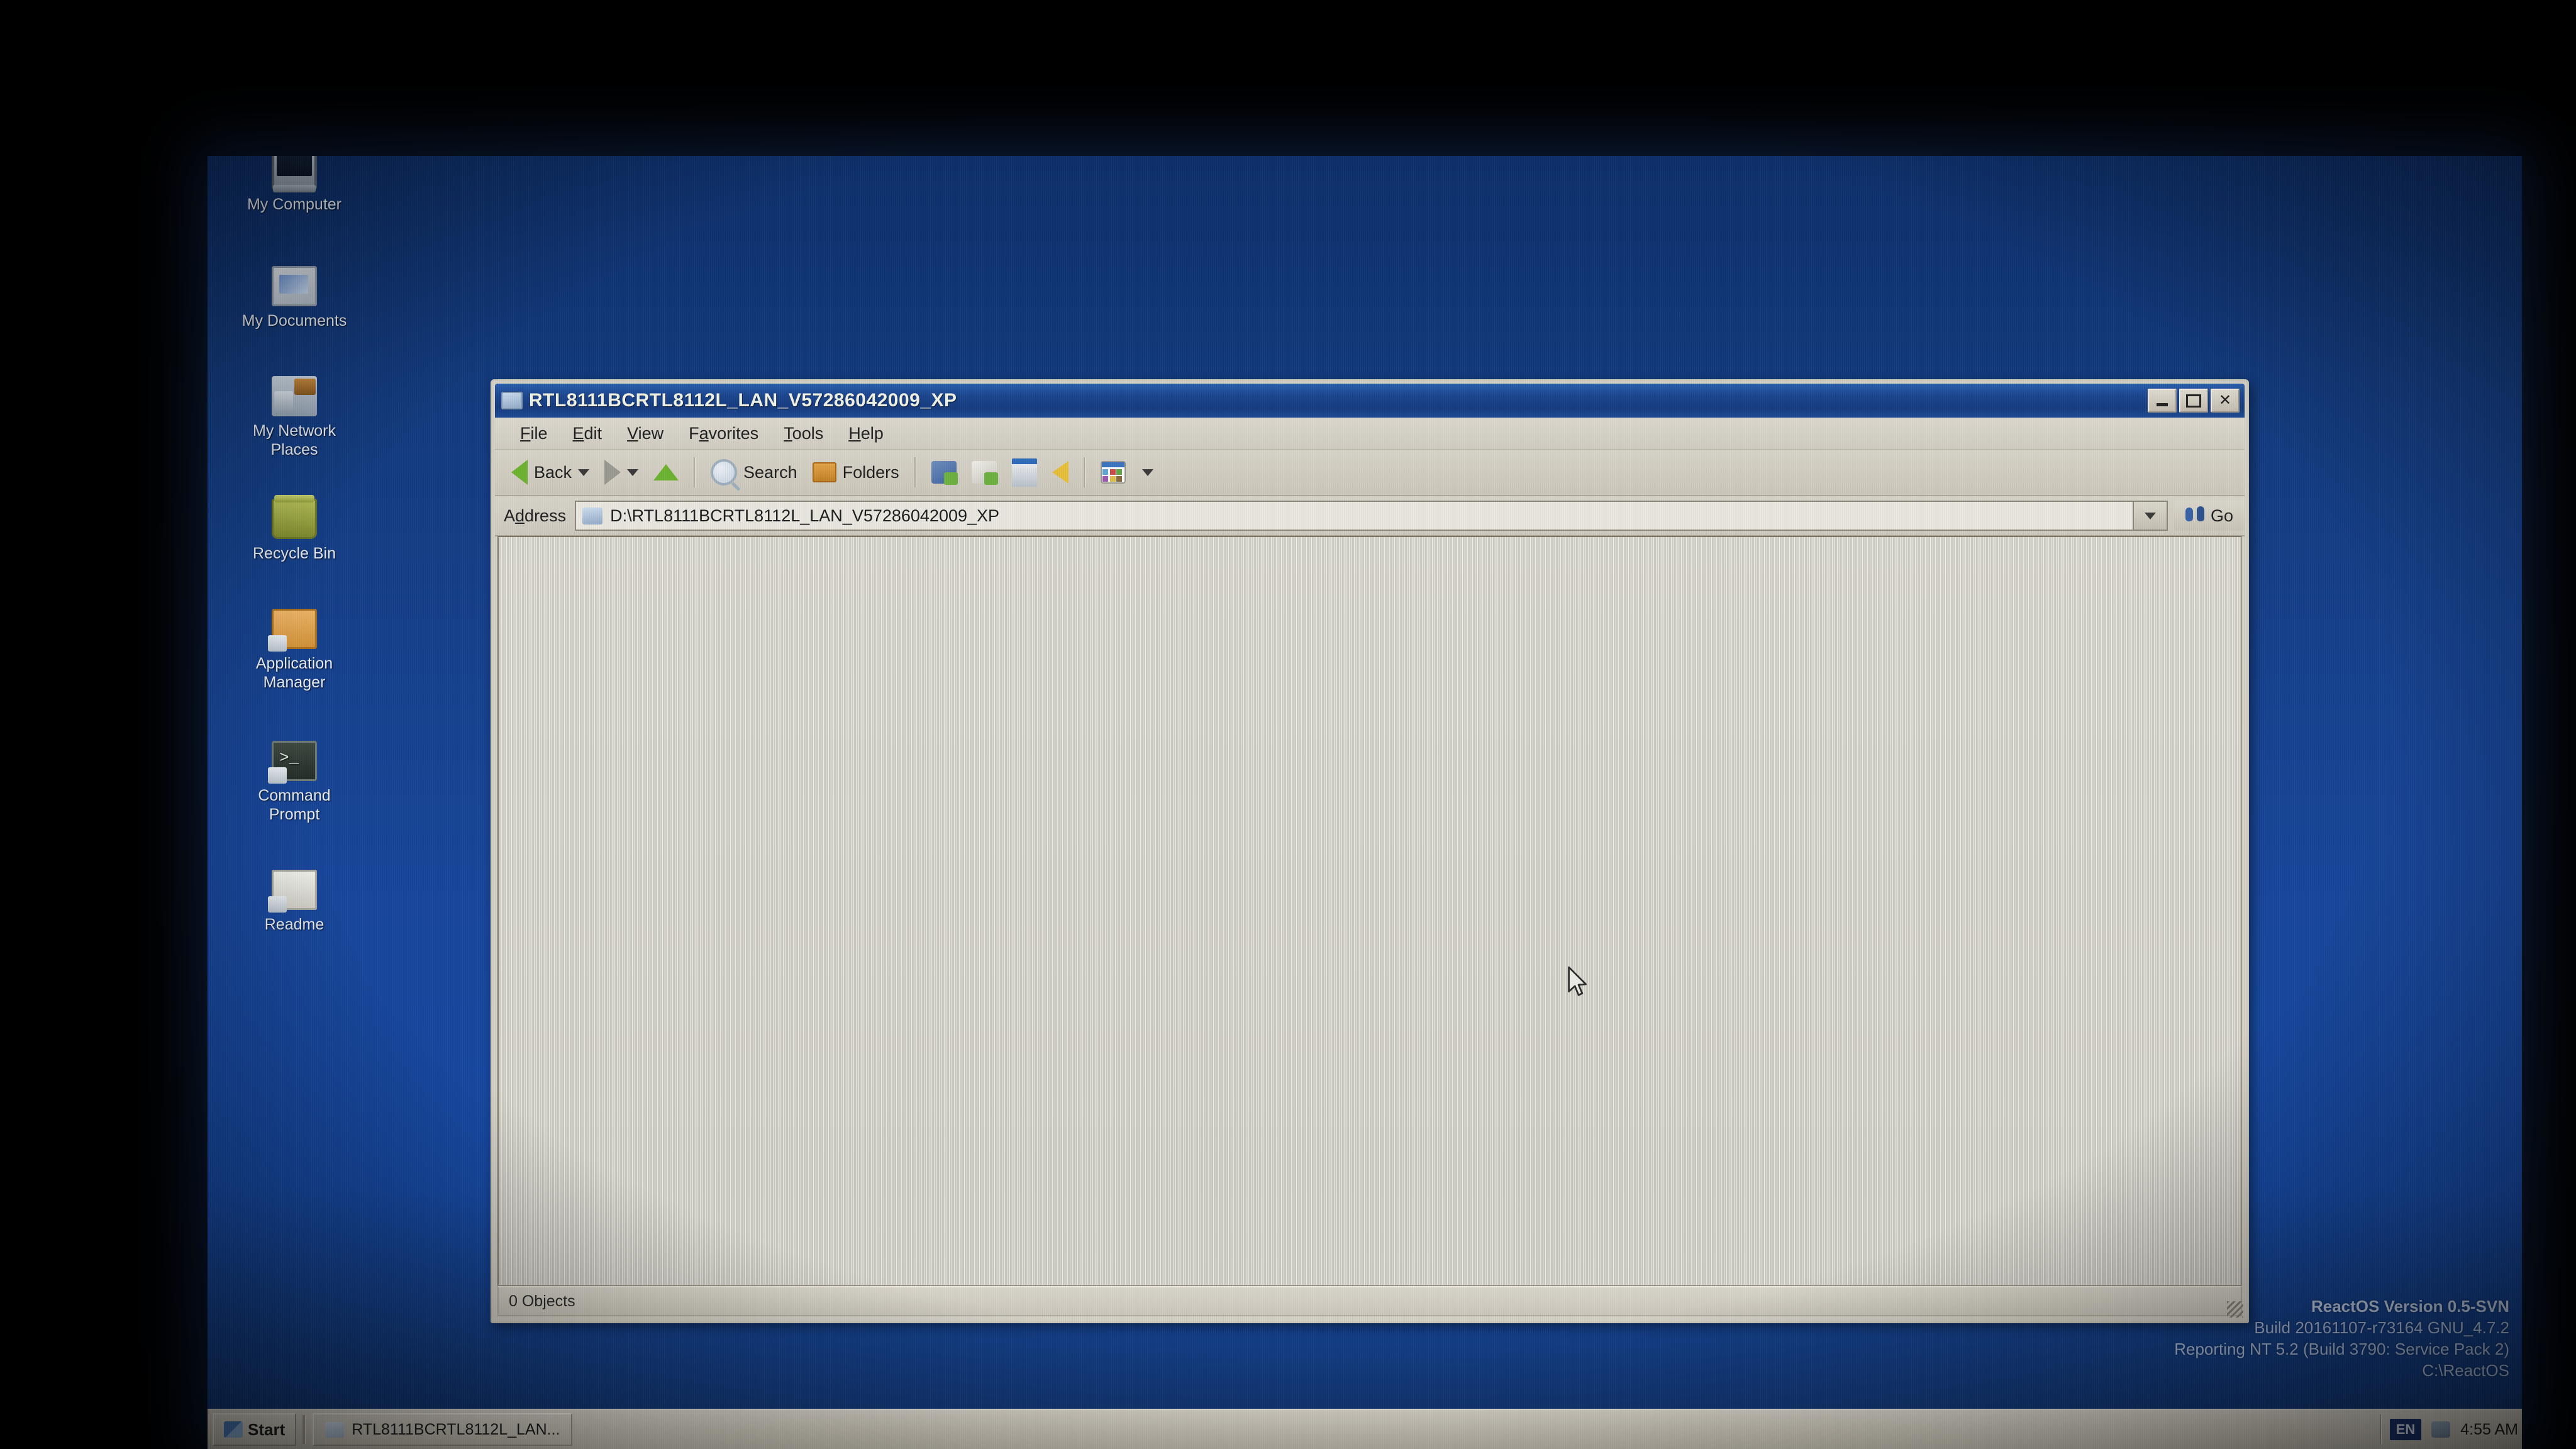 The width and height of the screenshot is (2576, 1449). I want to click on desktop-icon-label: My Network Places, so click(294, 440).